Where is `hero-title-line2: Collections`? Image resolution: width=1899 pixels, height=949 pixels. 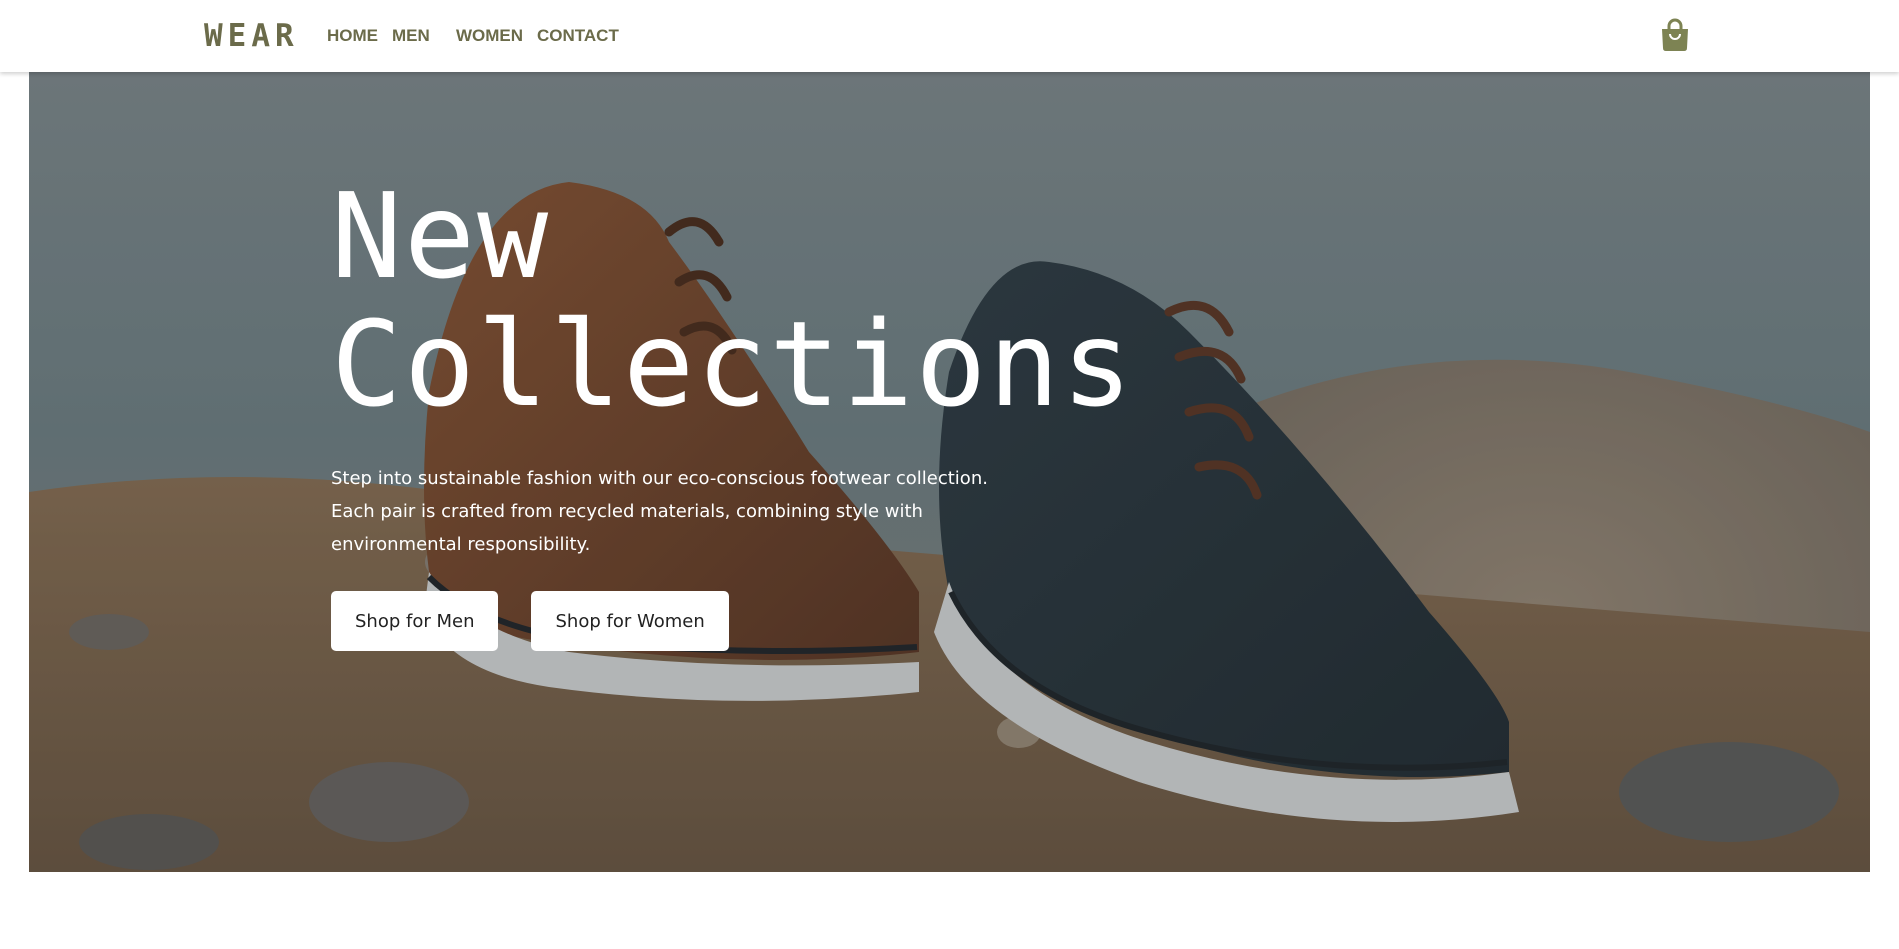
hero-title-line2: Collections is located at coordinates (733, 364).